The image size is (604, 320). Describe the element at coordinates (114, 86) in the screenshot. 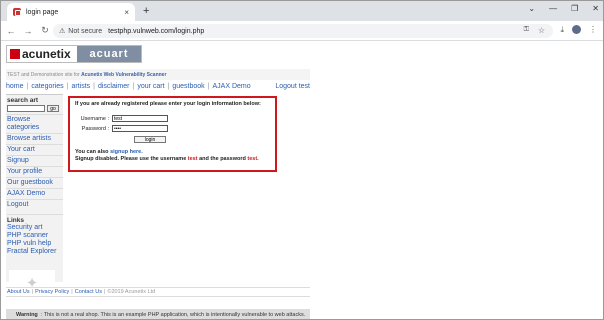

I see `menu-disclaimer: disclaimer` at that location.